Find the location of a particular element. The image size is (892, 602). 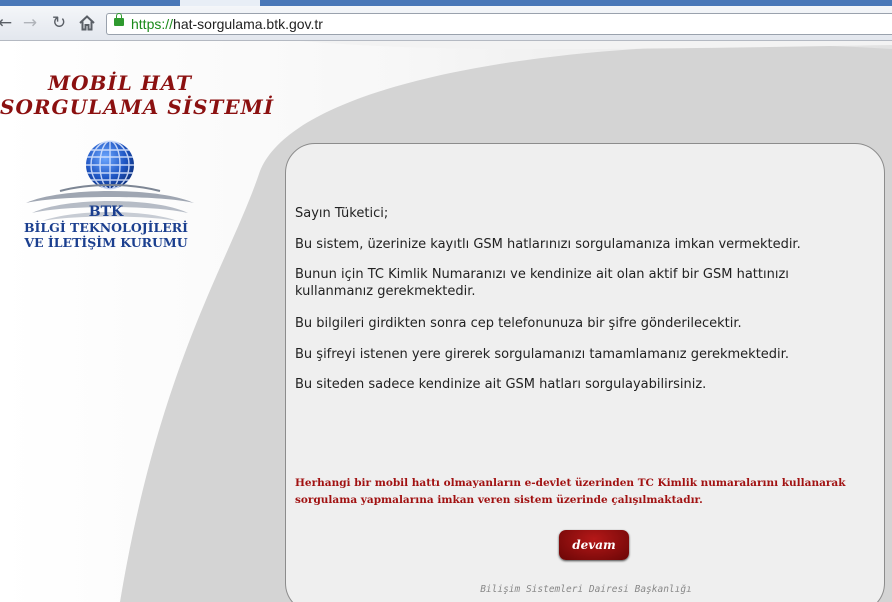

url-text: https://hat-sorgulama.btk.gov.tr is located at coordinates (227, 24).